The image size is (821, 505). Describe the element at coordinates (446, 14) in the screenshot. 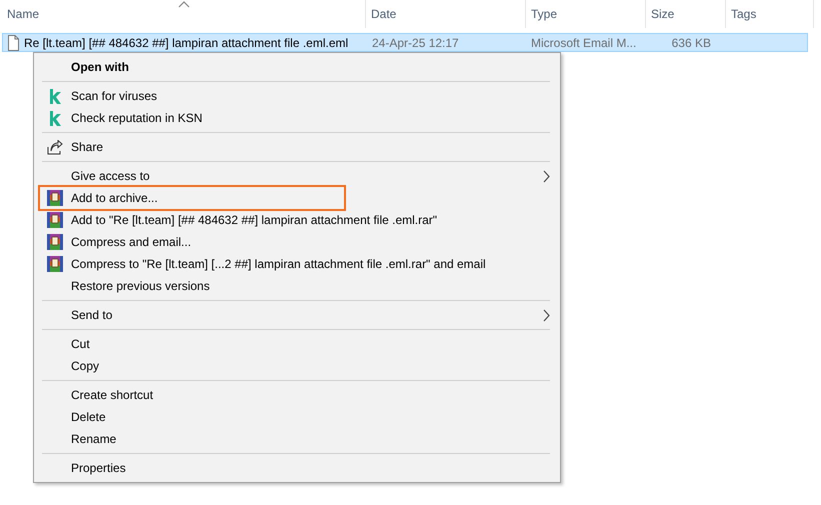

I see `column-header: Date` at that location.